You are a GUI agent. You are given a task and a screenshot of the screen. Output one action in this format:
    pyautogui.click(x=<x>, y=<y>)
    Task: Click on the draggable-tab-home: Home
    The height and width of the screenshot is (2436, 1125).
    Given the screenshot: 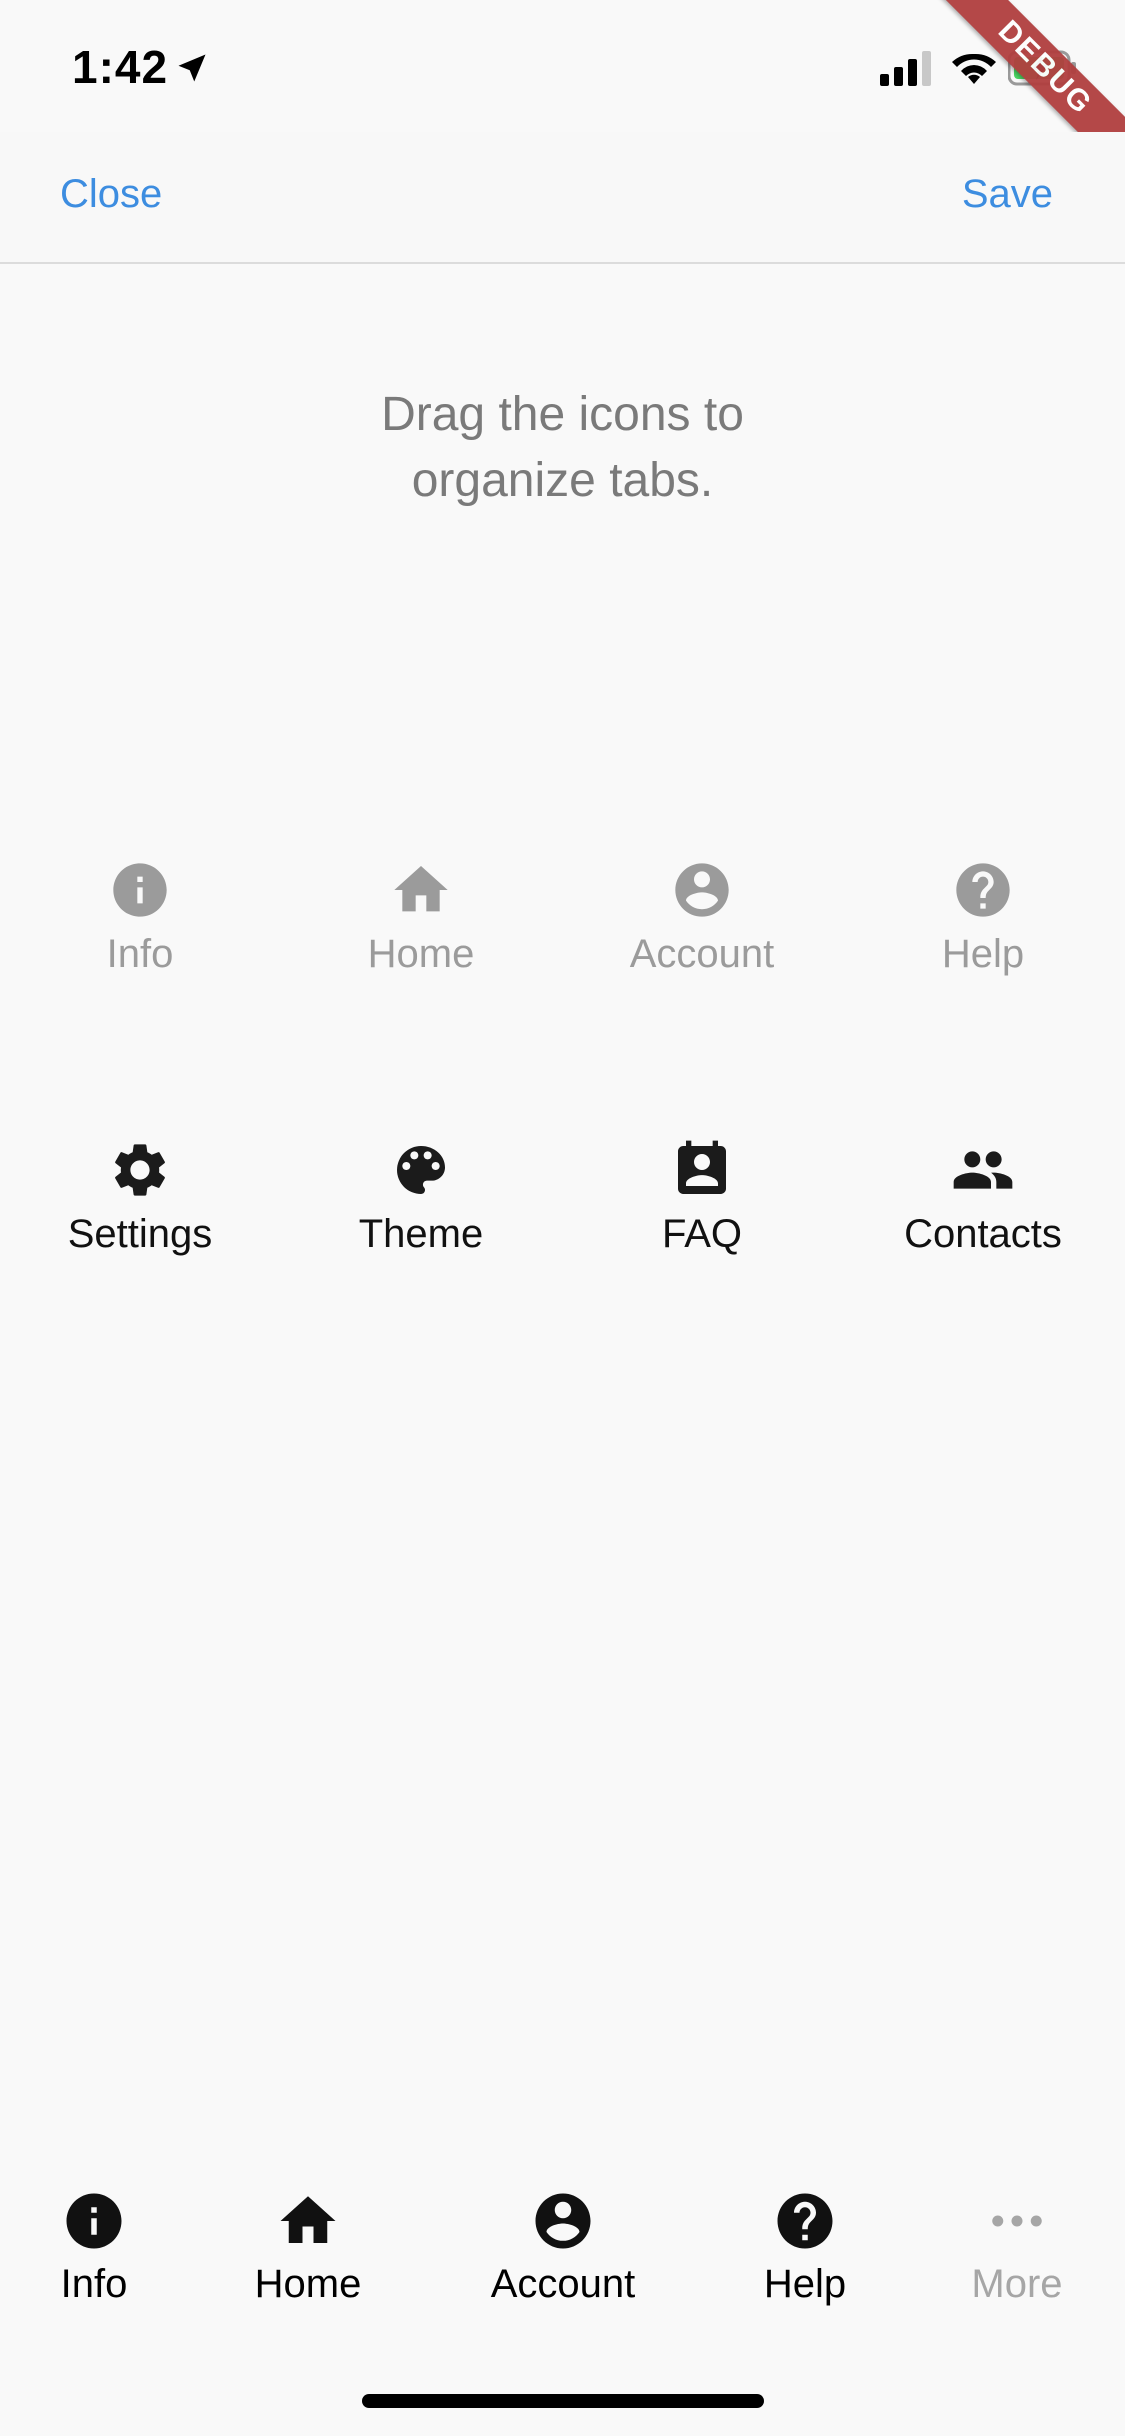 What is the action you would take?
    pyautogui.click(x=421, y=928)
    